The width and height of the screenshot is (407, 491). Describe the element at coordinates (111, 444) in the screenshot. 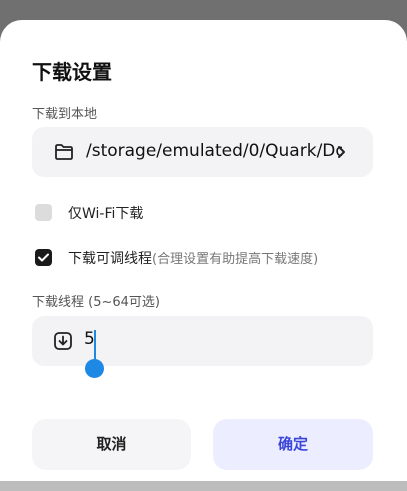

I see `cancel-button: 取消` at that location.